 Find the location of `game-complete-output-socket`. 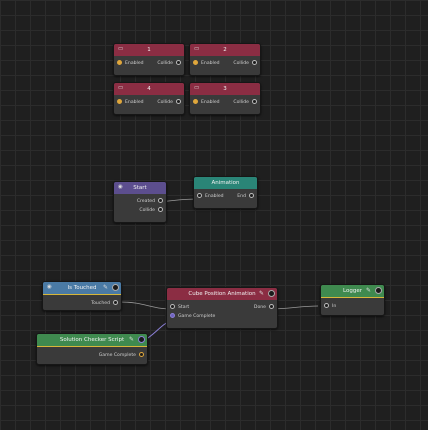

game-complete-output-socket is located at coordinates (141, 354).